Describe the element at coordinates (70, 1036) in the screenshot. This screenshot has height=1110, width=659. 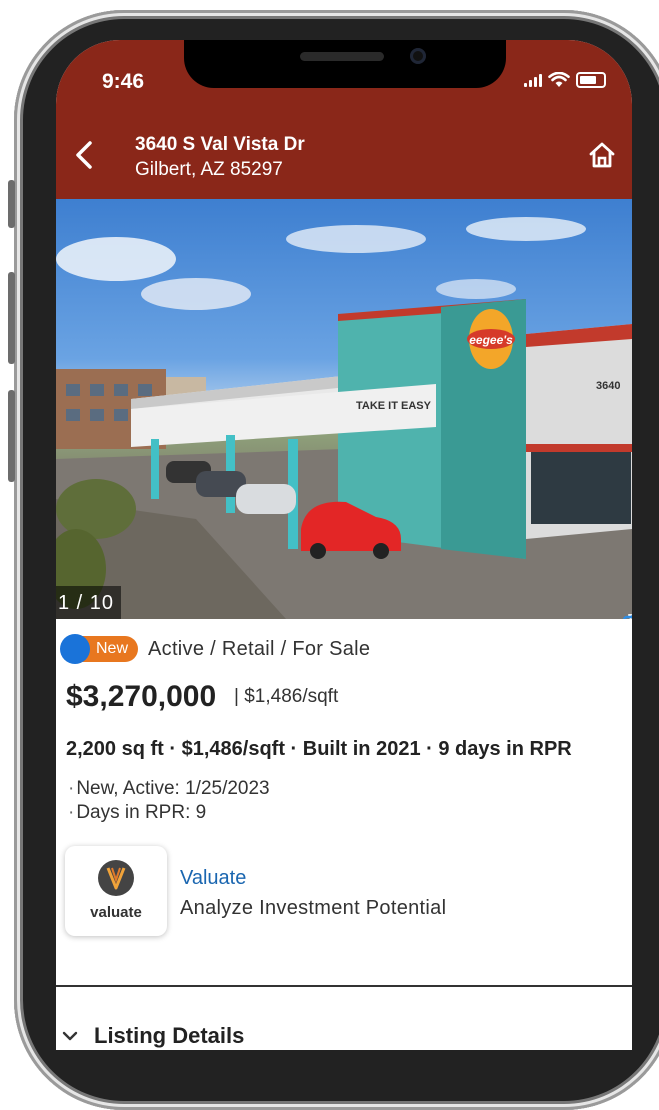
I see `chevron-down-icon` at that location.